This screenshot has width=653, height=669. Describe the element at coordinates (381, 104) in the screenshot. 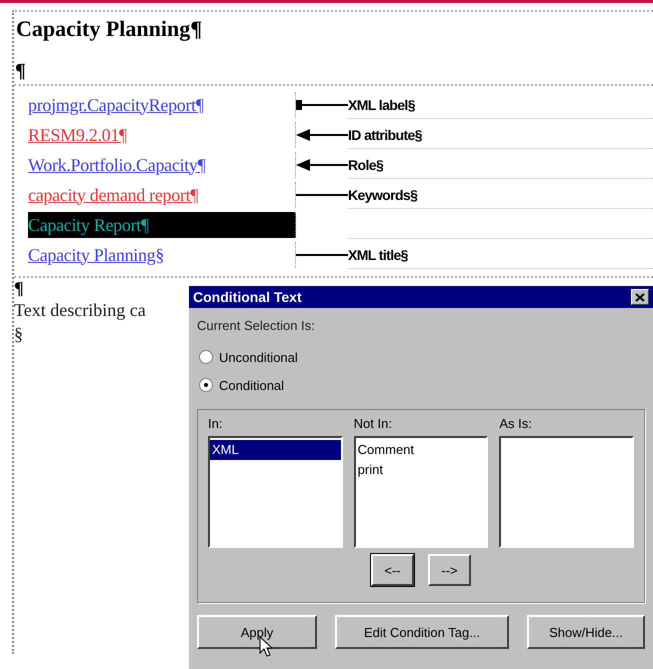

I see `field-label: XML label§` at that location.